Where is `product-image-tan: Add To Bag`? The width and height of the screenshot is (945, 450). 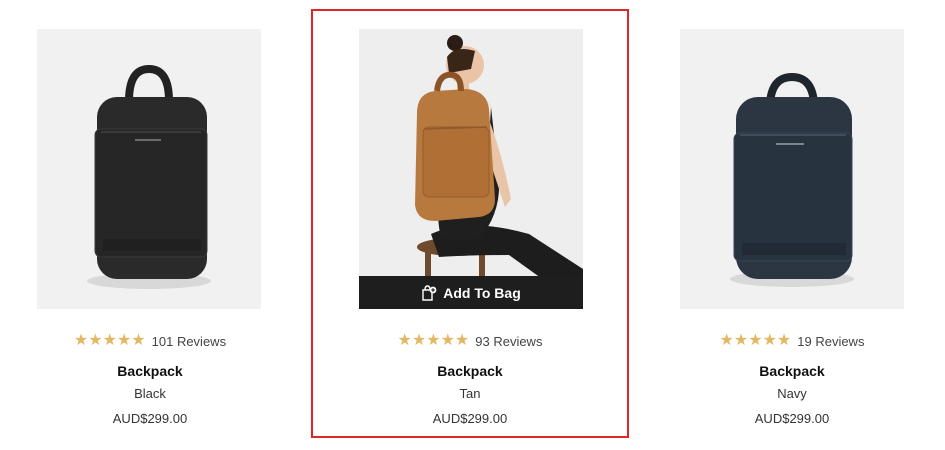
product-image-tan: Add To Bag is located at coordinates (471, 169).